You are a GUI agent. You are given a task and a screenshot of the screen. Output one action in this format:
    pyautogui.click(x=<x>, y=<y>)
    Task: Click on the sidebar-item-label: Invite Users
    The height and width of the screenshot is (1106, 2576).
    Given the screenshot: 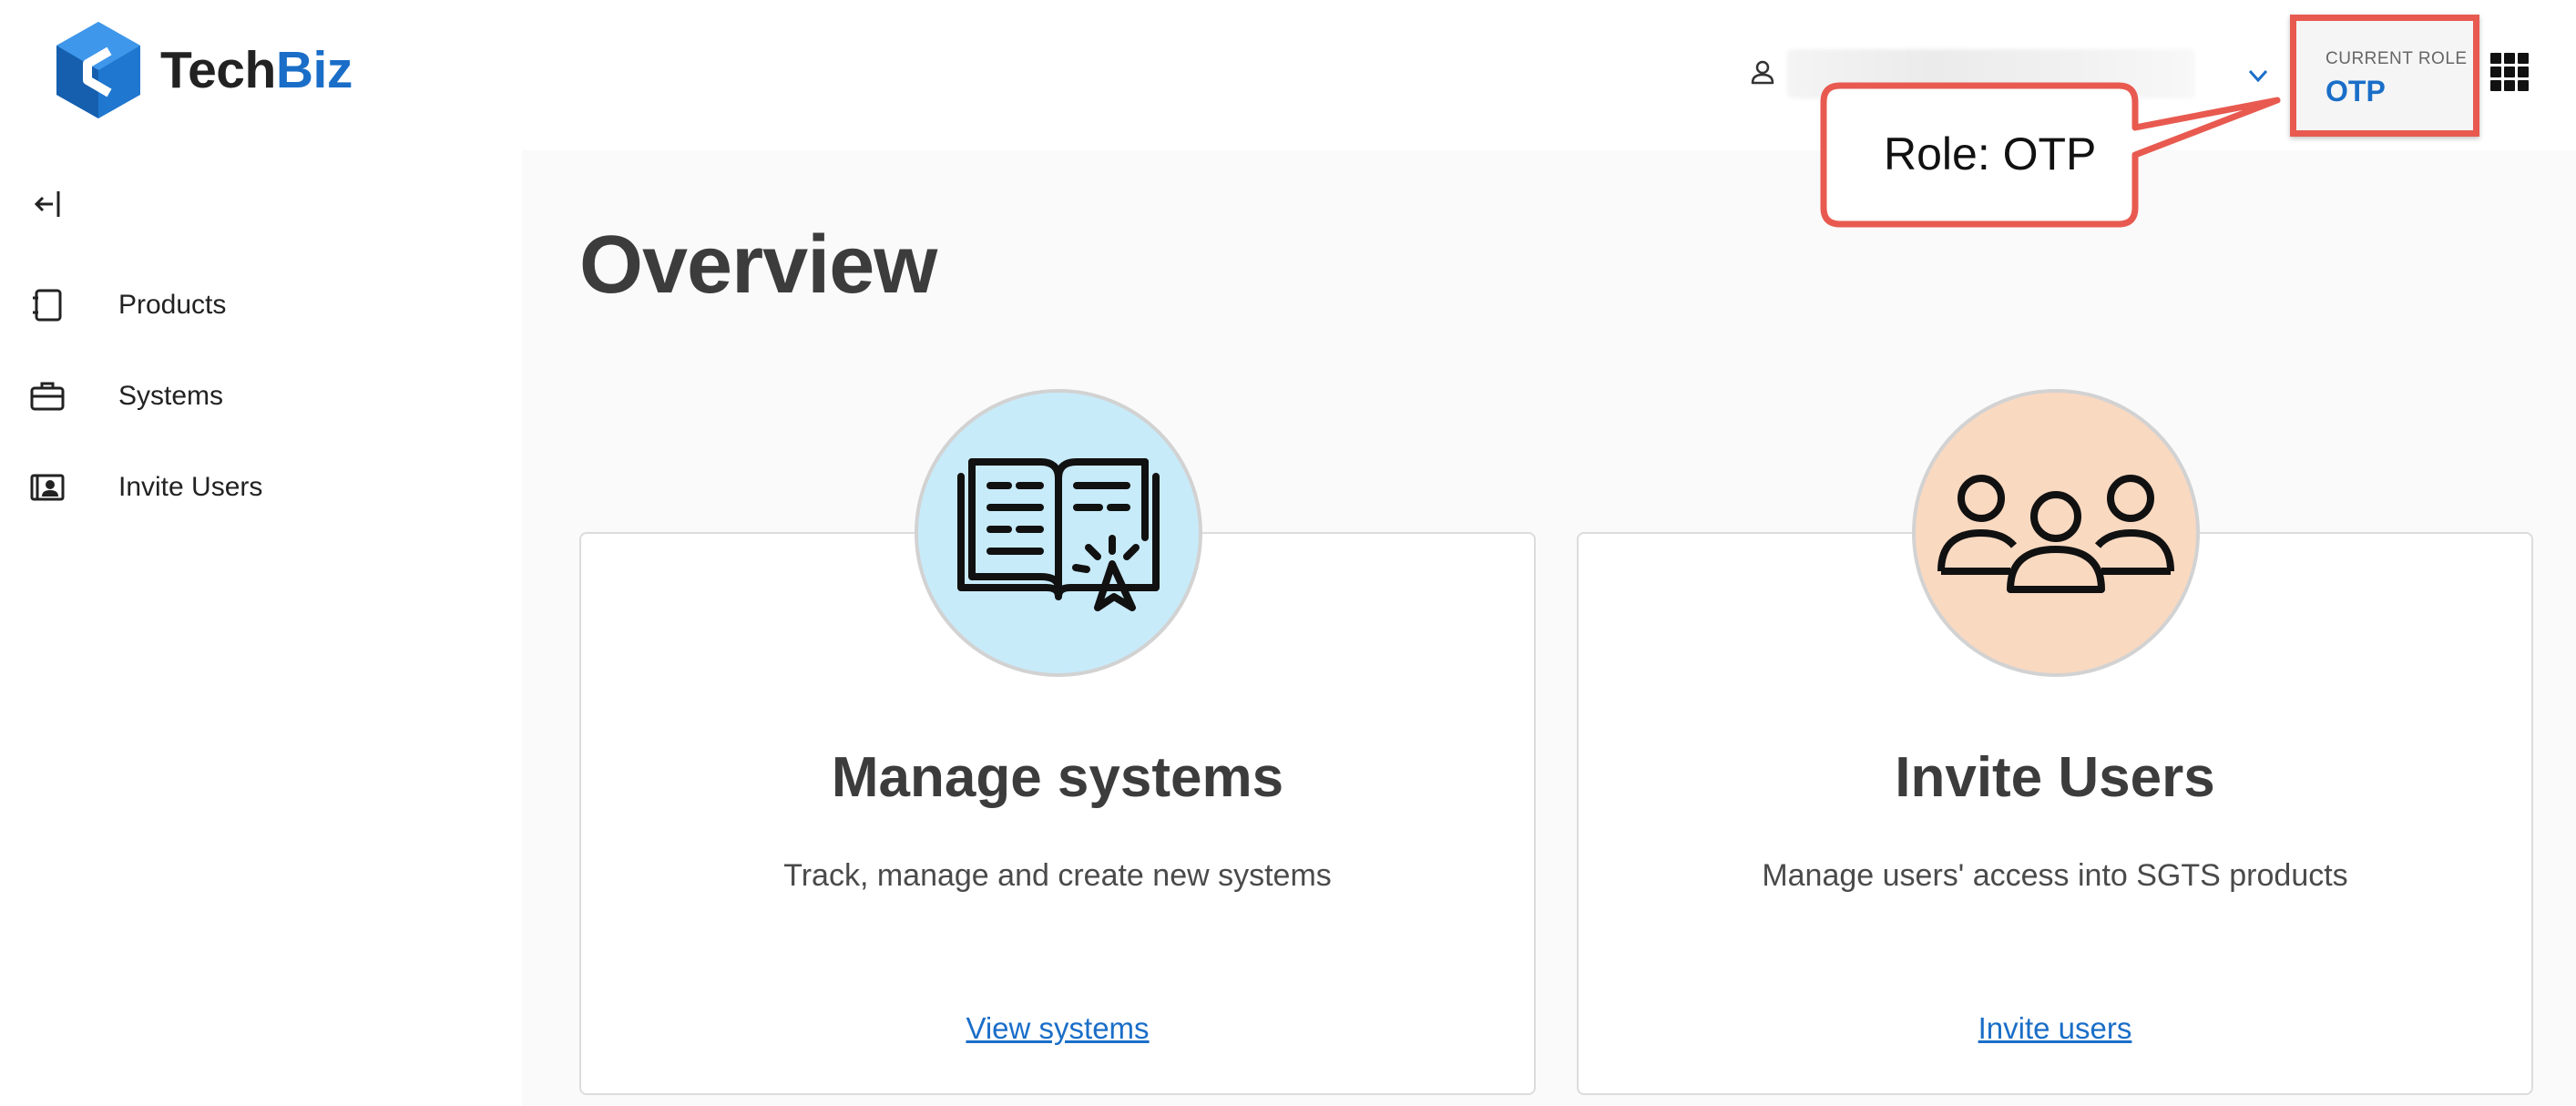 What is the action you would take?
    pyautogui.click(x=190, y=487)
    